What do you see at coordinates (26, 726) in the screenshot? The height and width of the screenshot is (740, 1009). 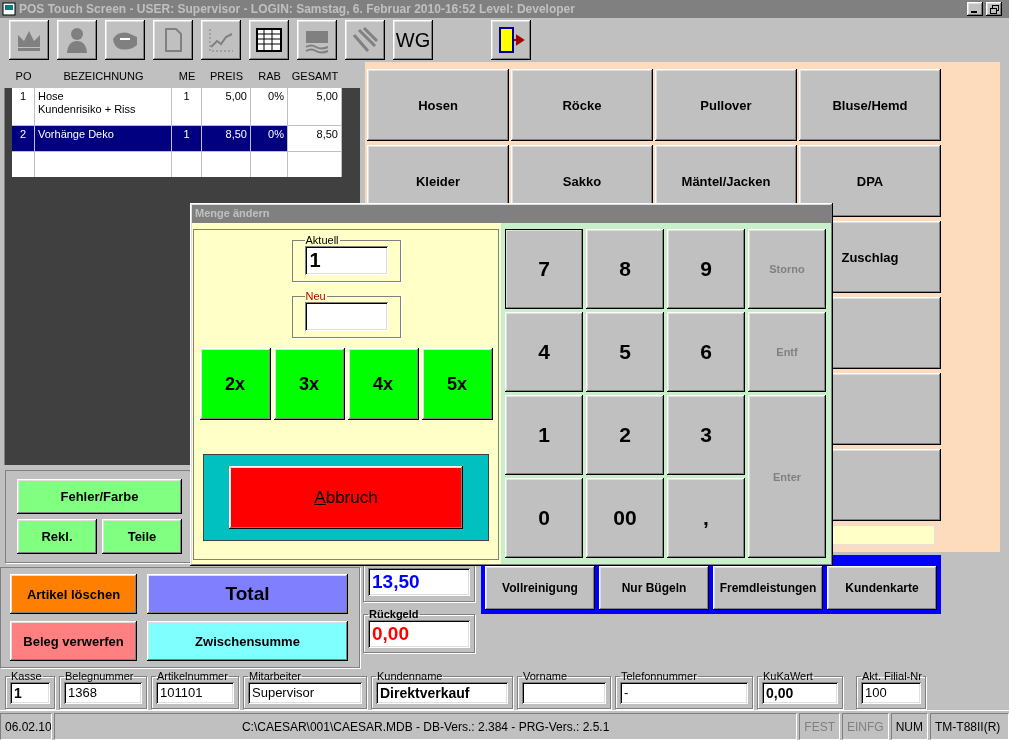 I see `status-date: 06.02.10` at bounding box center [26, 726].